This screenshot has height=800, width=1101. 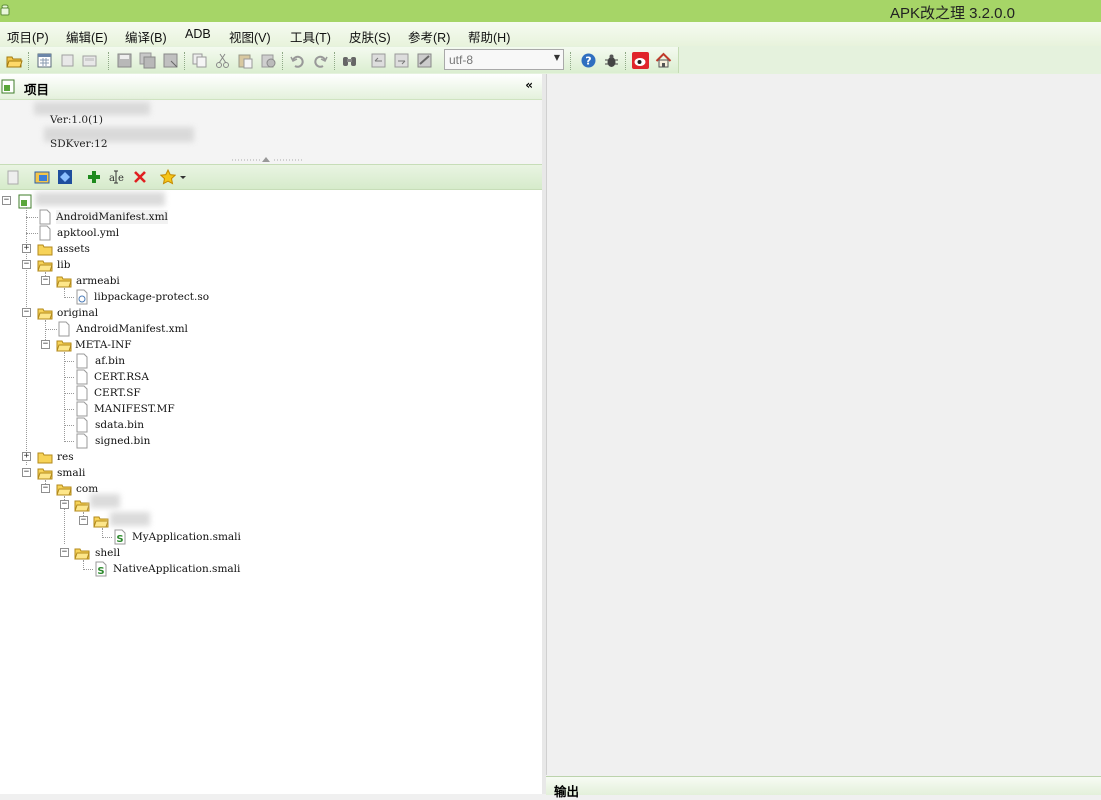 What do you see at coordinates (199, 60) in the screenshot?
I see `copy-icon` at bounding box center [199, 60].